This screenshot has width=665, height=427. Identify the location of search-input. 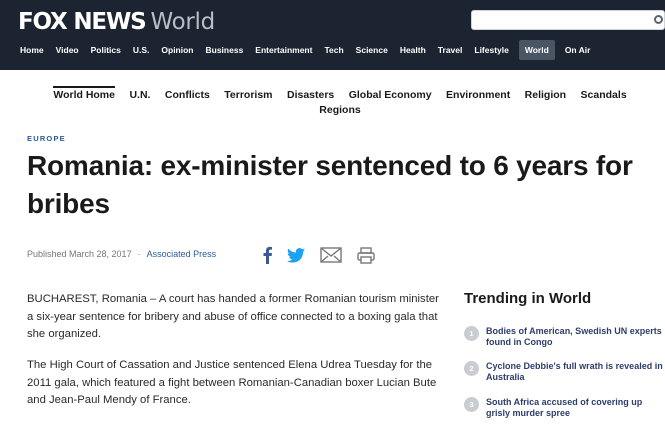
(568, 21).